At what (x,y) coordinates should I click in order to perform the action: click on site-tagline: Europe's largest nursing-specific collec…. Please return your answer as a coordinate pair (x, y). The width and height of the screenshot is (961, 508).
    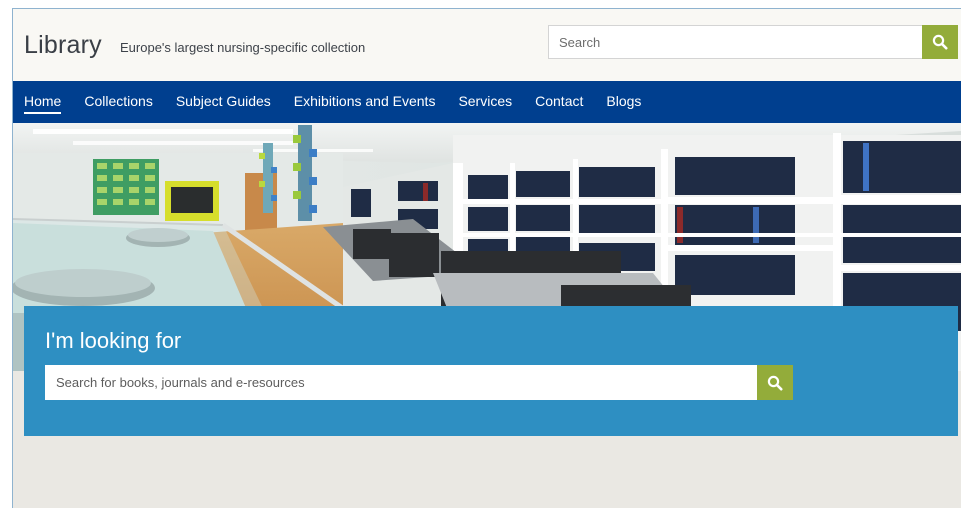
    Looking at the image, I should click on (243, 47).